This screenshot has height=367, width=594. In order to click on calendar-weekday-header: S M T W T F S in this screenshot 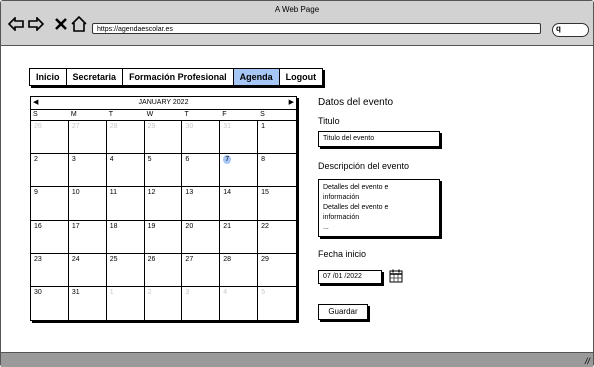, I will do `click(163, 115)`.